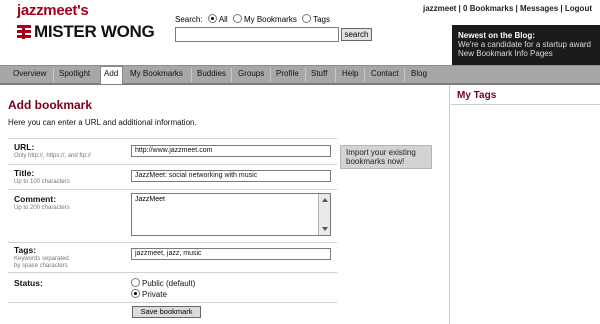 The height and width of the screenshot is (324, 600). Describe the element at coordinates (53, 156) in the screenshot. I see `url-hint: Only http://, https://, and ftp://` at that location.